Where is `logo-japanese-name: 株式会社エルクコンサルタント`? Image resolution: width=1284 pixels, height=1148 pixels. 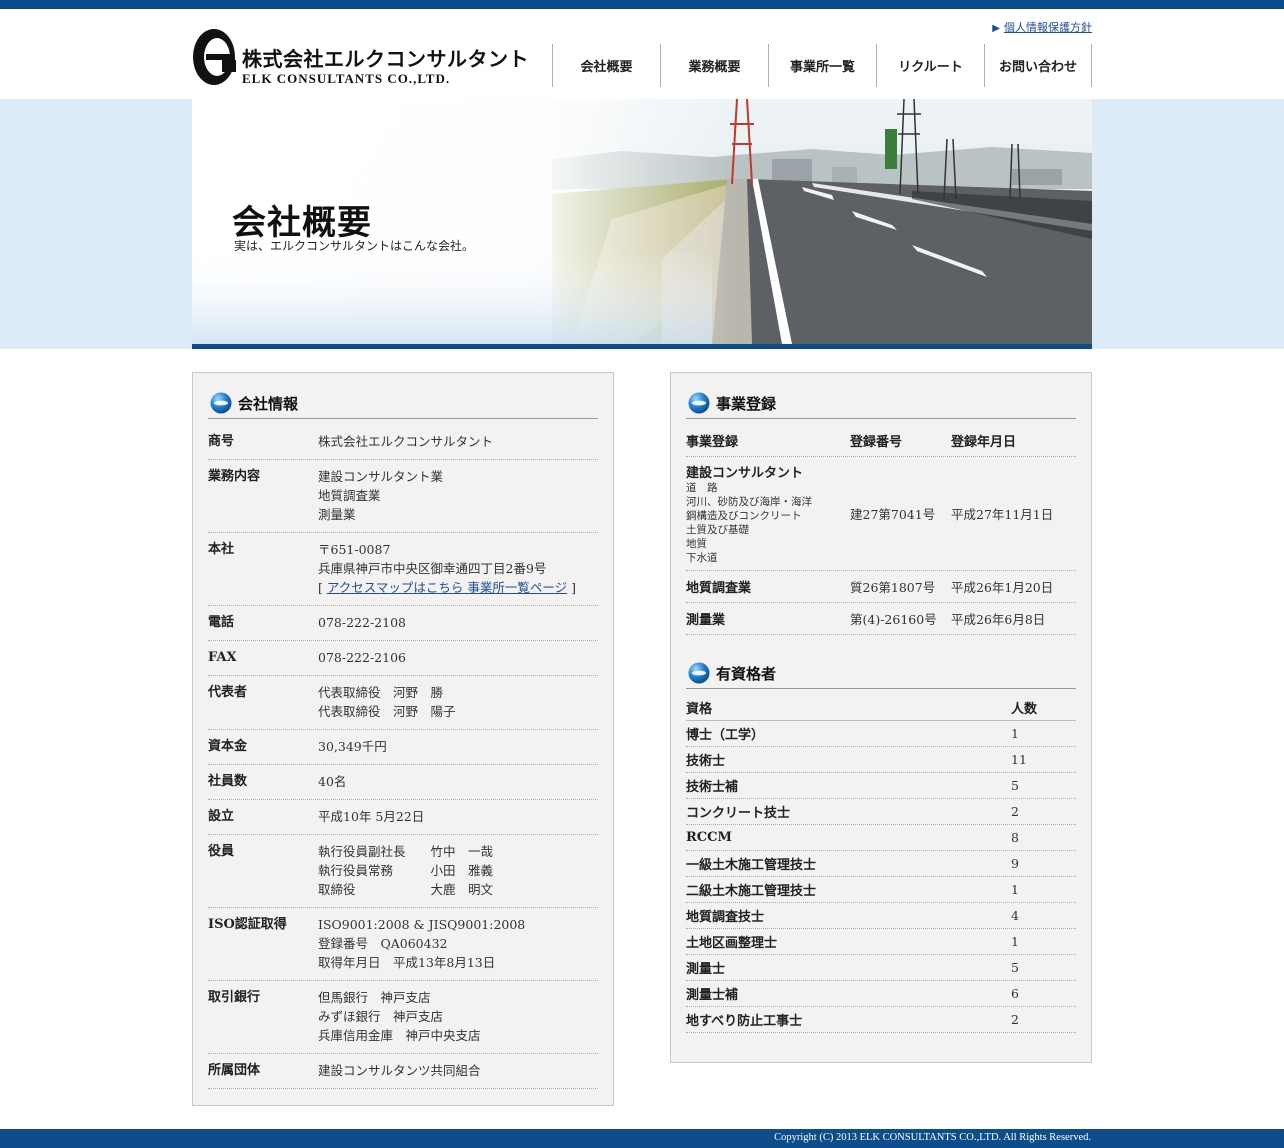
logo-japanese-name: 株式会社エルクコンサルタント is located at coordinates (385, 59).